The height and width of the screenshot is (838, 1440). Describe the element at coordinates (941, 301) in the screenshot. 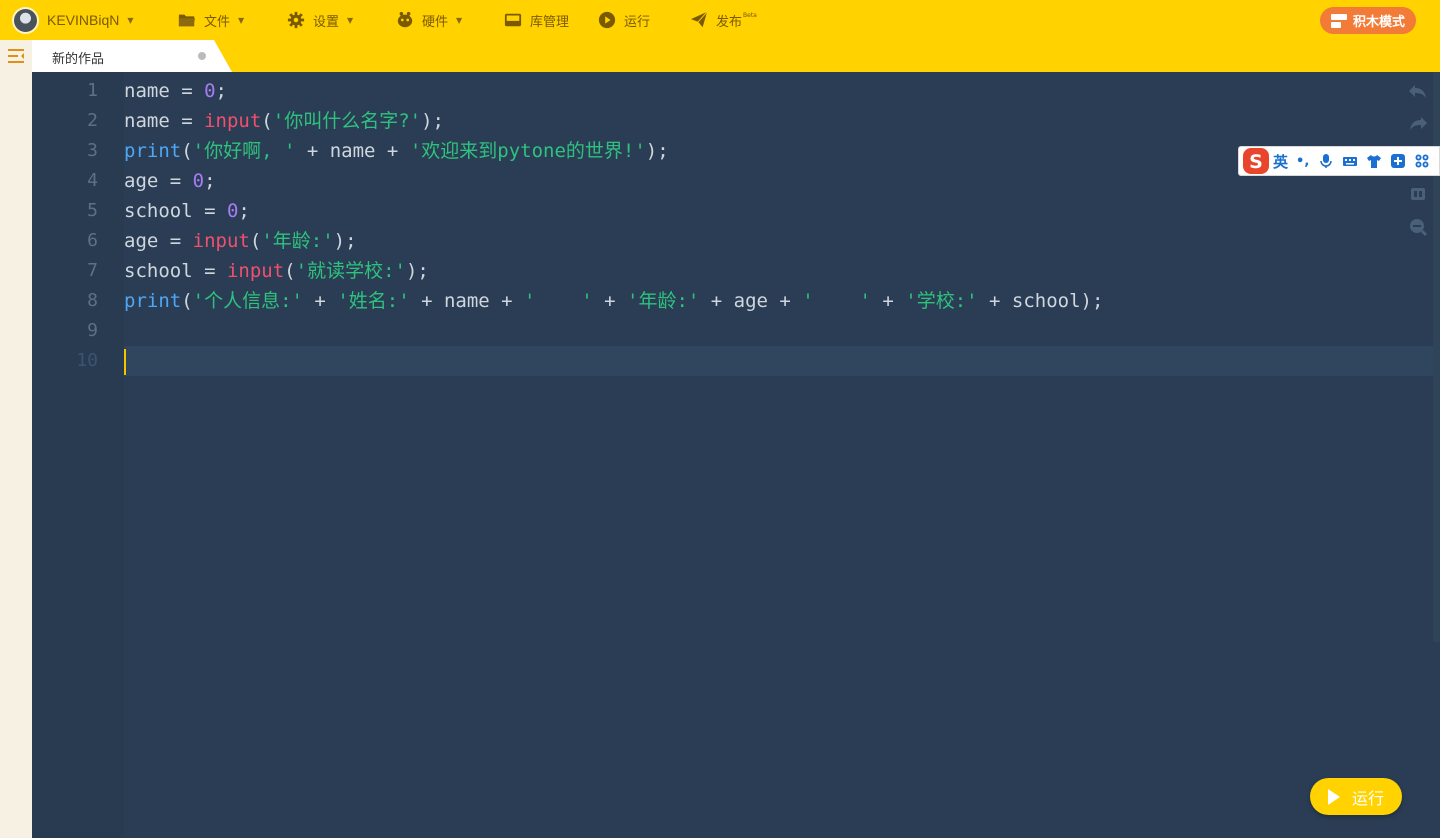

I see `code-token: '学校:'` at that location.